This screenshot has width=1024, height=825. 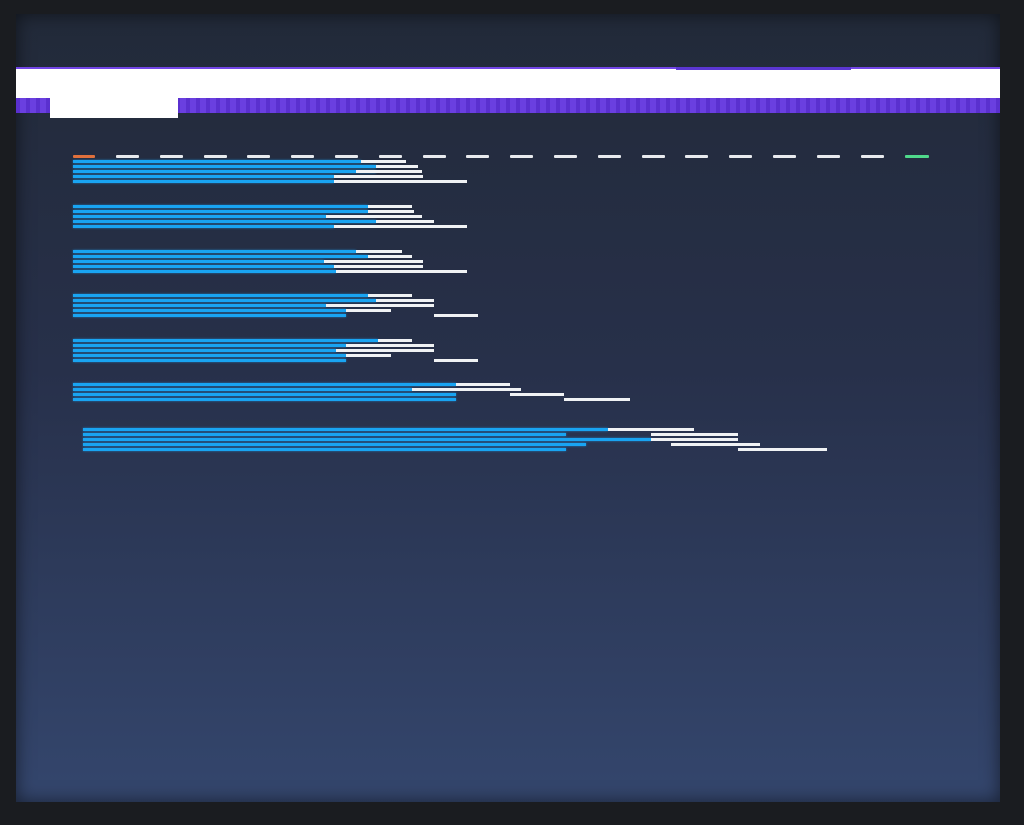 What do you see at coordinates (84, 156) in the screenshot?
I see `dash-start` at bounding box center [84, 156].